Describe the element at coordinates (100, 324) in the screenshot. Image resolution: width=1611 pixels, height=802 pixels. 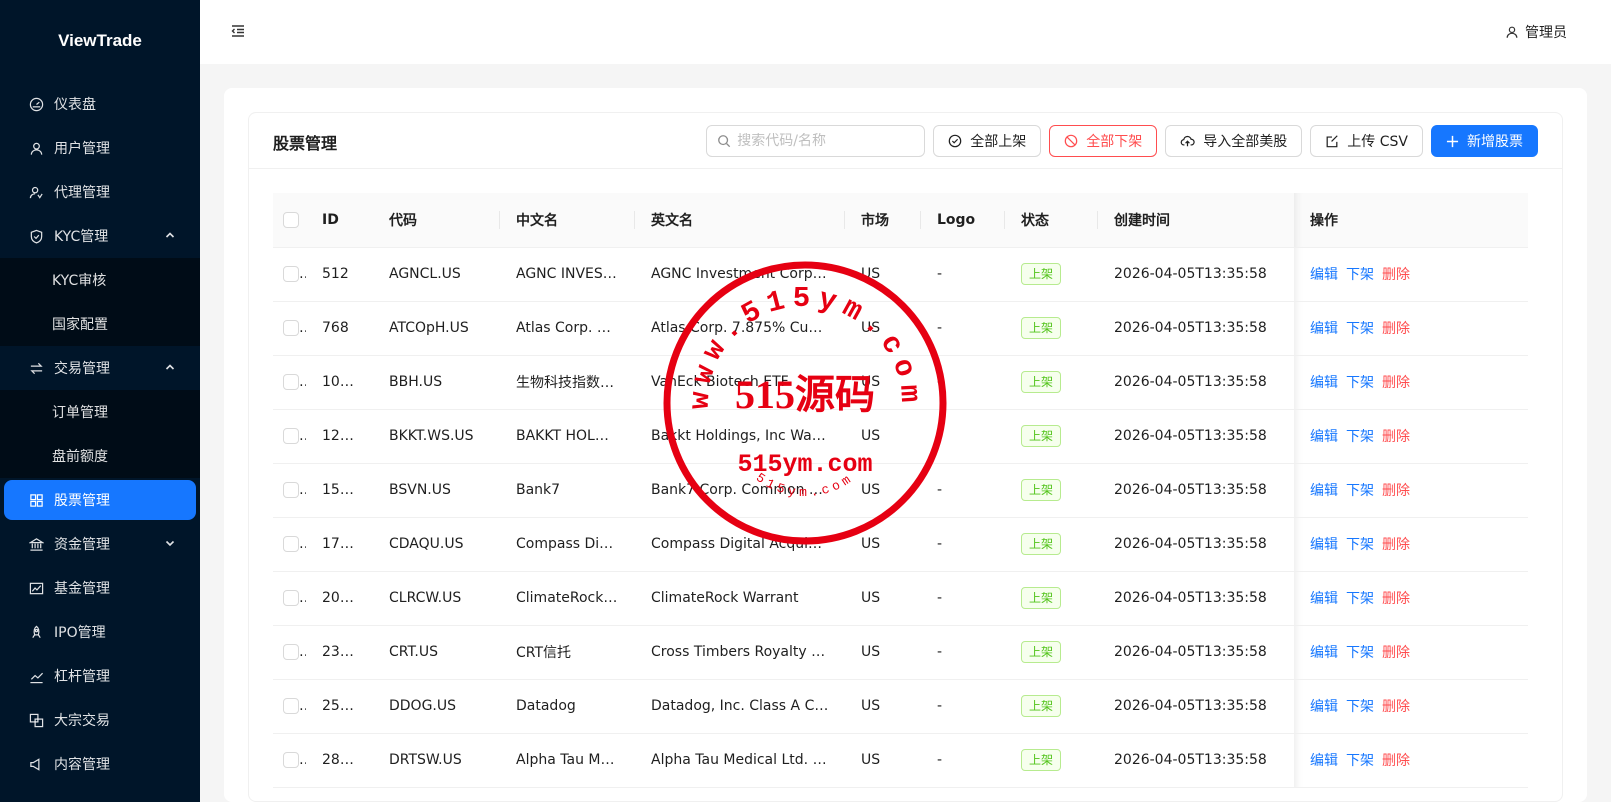
I see `sidebar-item-country-config: 国家配置` at that location.